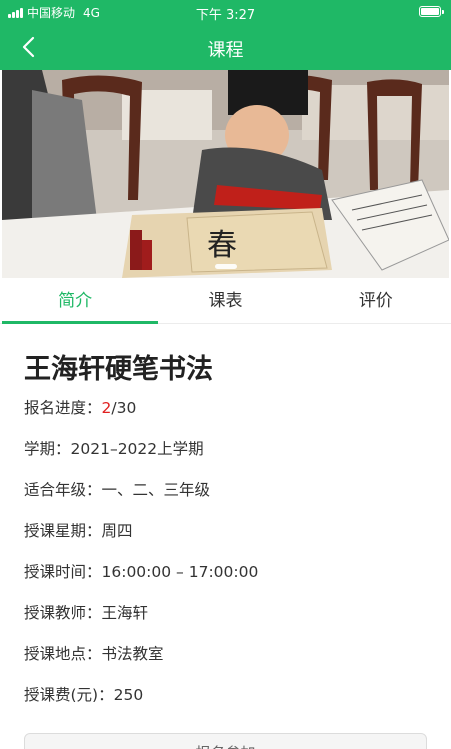 The height and width of the screenshot is (749, 451). What do you see at coordinates (376, 300) in the screenshot?
I see `tab-reviews: 评价` at bounding box center [376, 300].